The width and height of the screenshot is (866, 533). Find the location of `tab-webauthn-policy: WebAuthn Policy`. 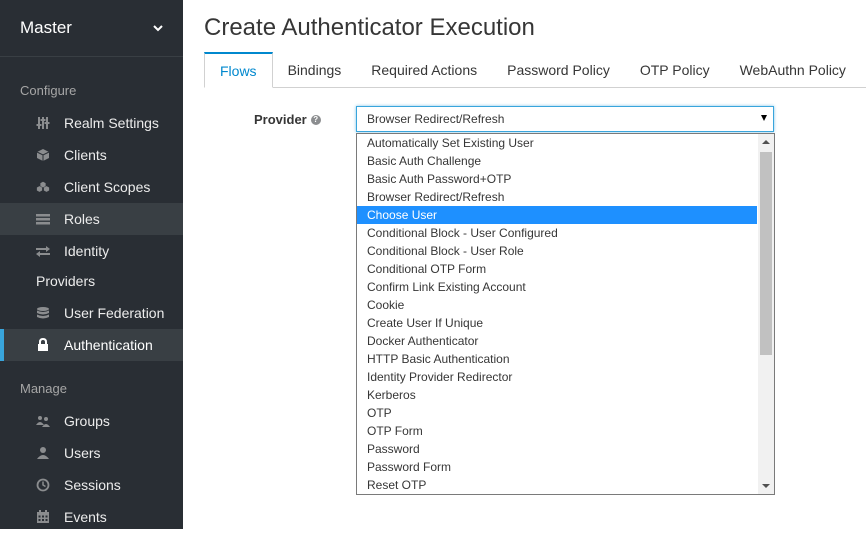

tab-webauthn-policy: WebAuthn Policy is located at coordinates (793, 69).